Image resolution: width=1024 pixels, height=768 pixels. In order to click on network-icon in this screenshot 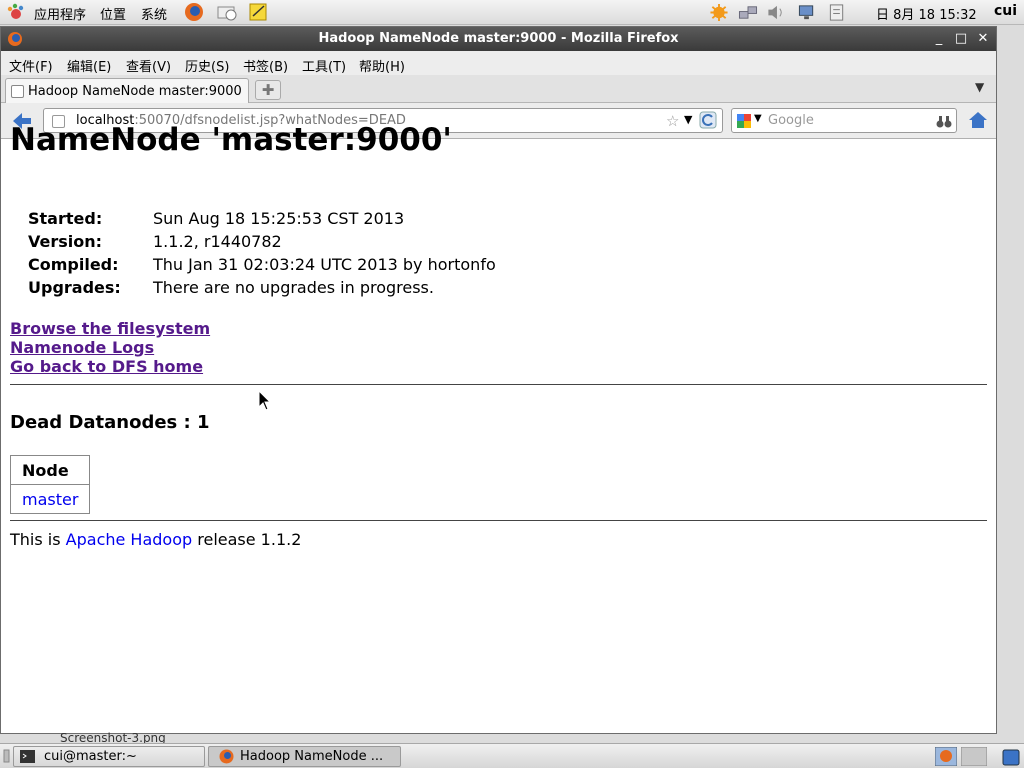, I will do `click(748, 12)`.